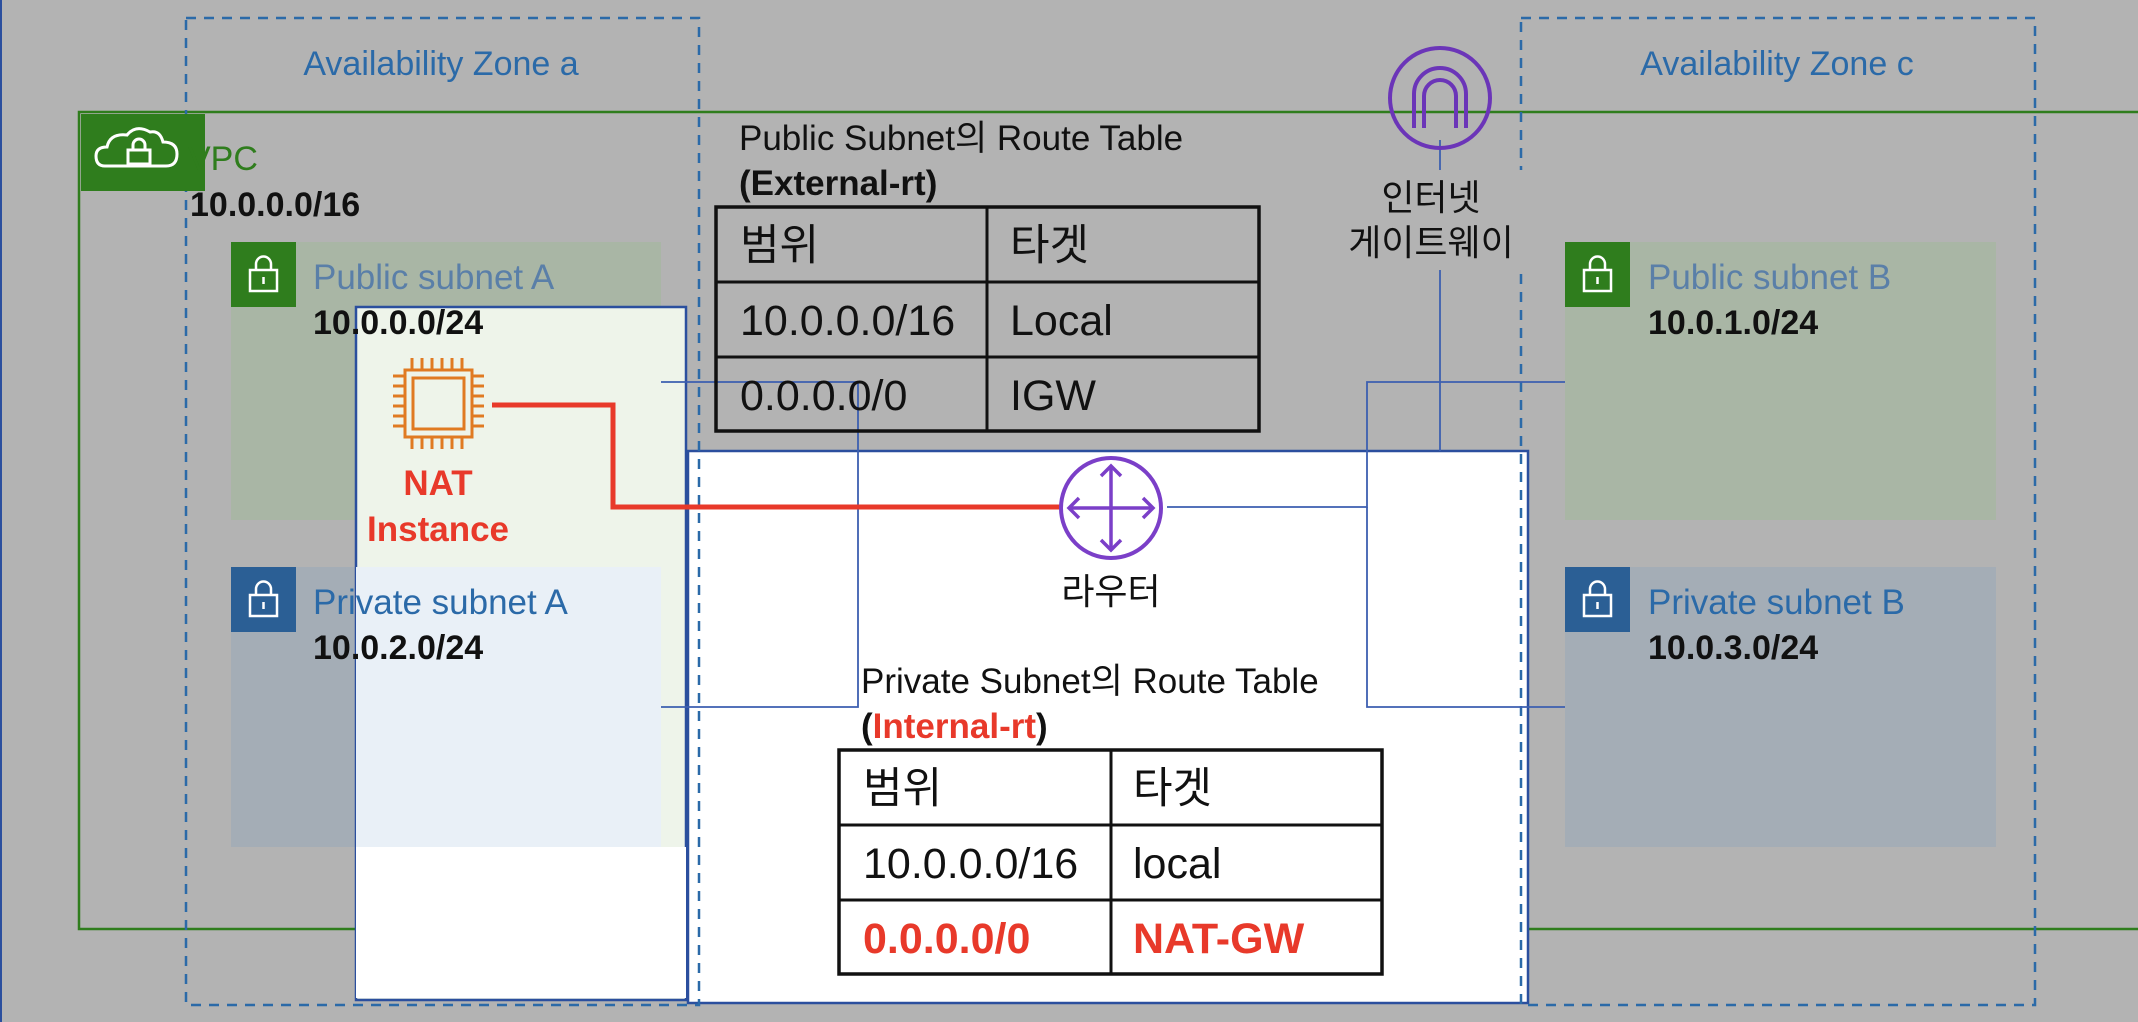  I want to click on public-subnet-a-name: Public subnet A, so click(434, 277).